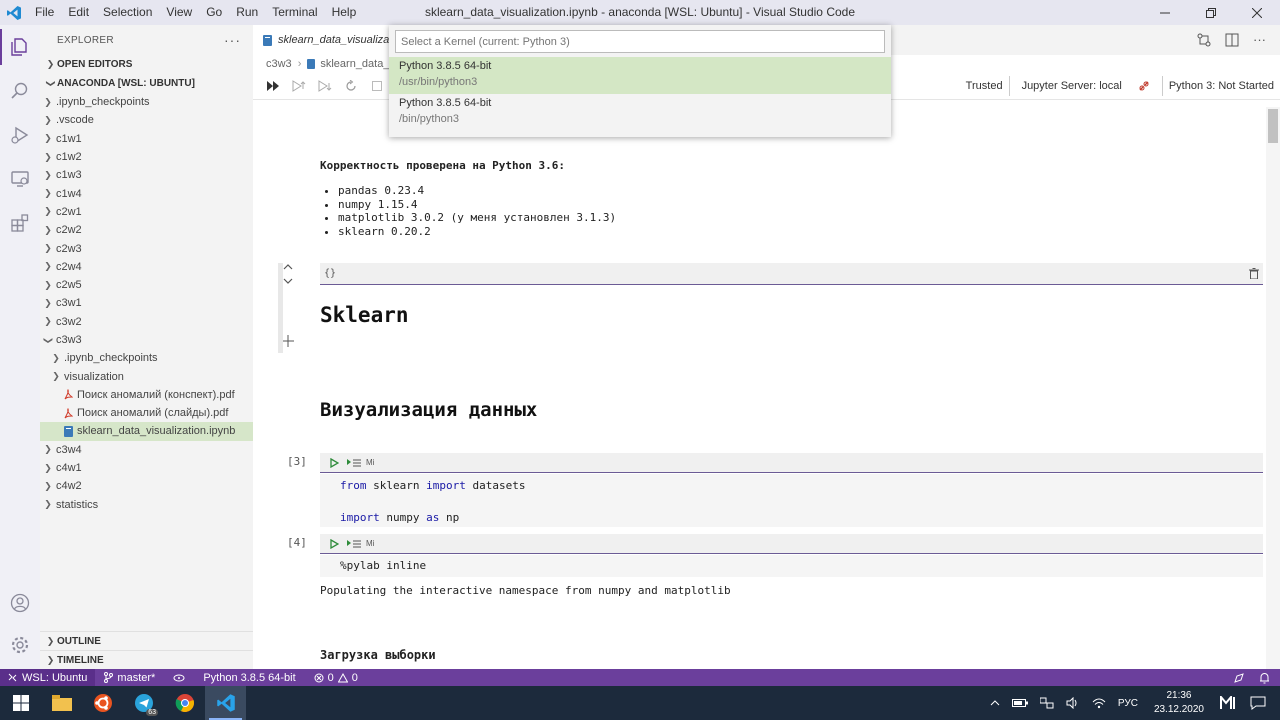 The width and height of the screenshot is (1280, 720). I want to click on tree-file: Поиск аномалий (слайды).pdf, so click(146, 413).